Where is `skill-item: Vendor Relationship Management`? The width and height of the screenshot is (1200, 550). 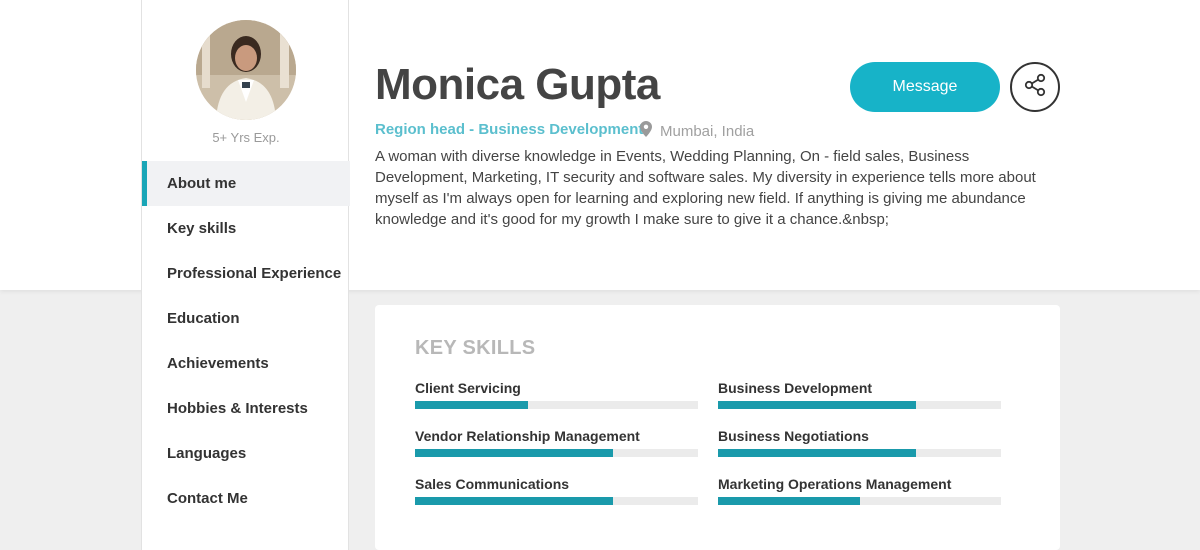
skill-item: Vendor Relationship Management is located at coordinates (556, 442).